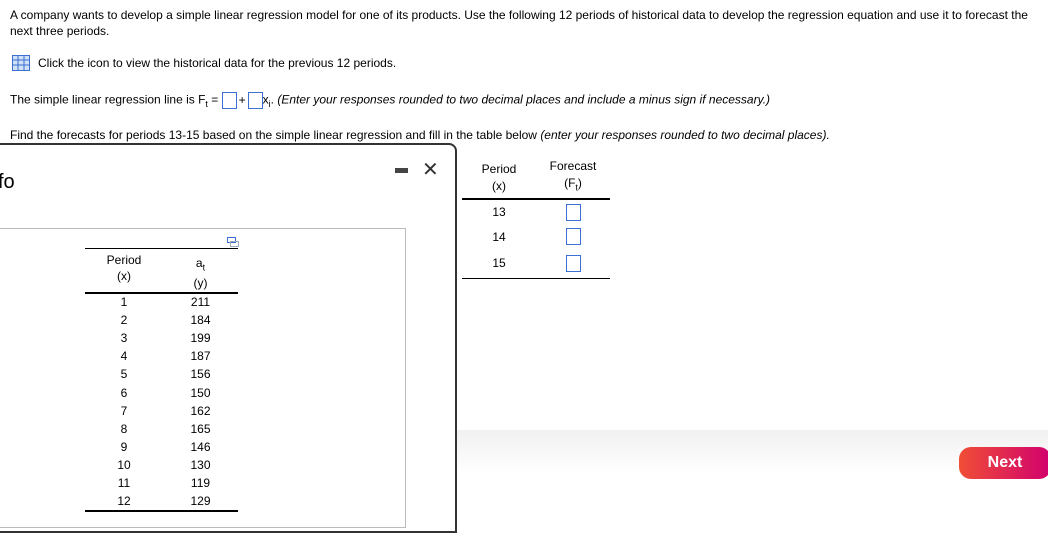 This screenshot has width=1048, height=533. Describe the element at coordinates (536, 211) in the screenshot. I see `table-row: 13` at that location.